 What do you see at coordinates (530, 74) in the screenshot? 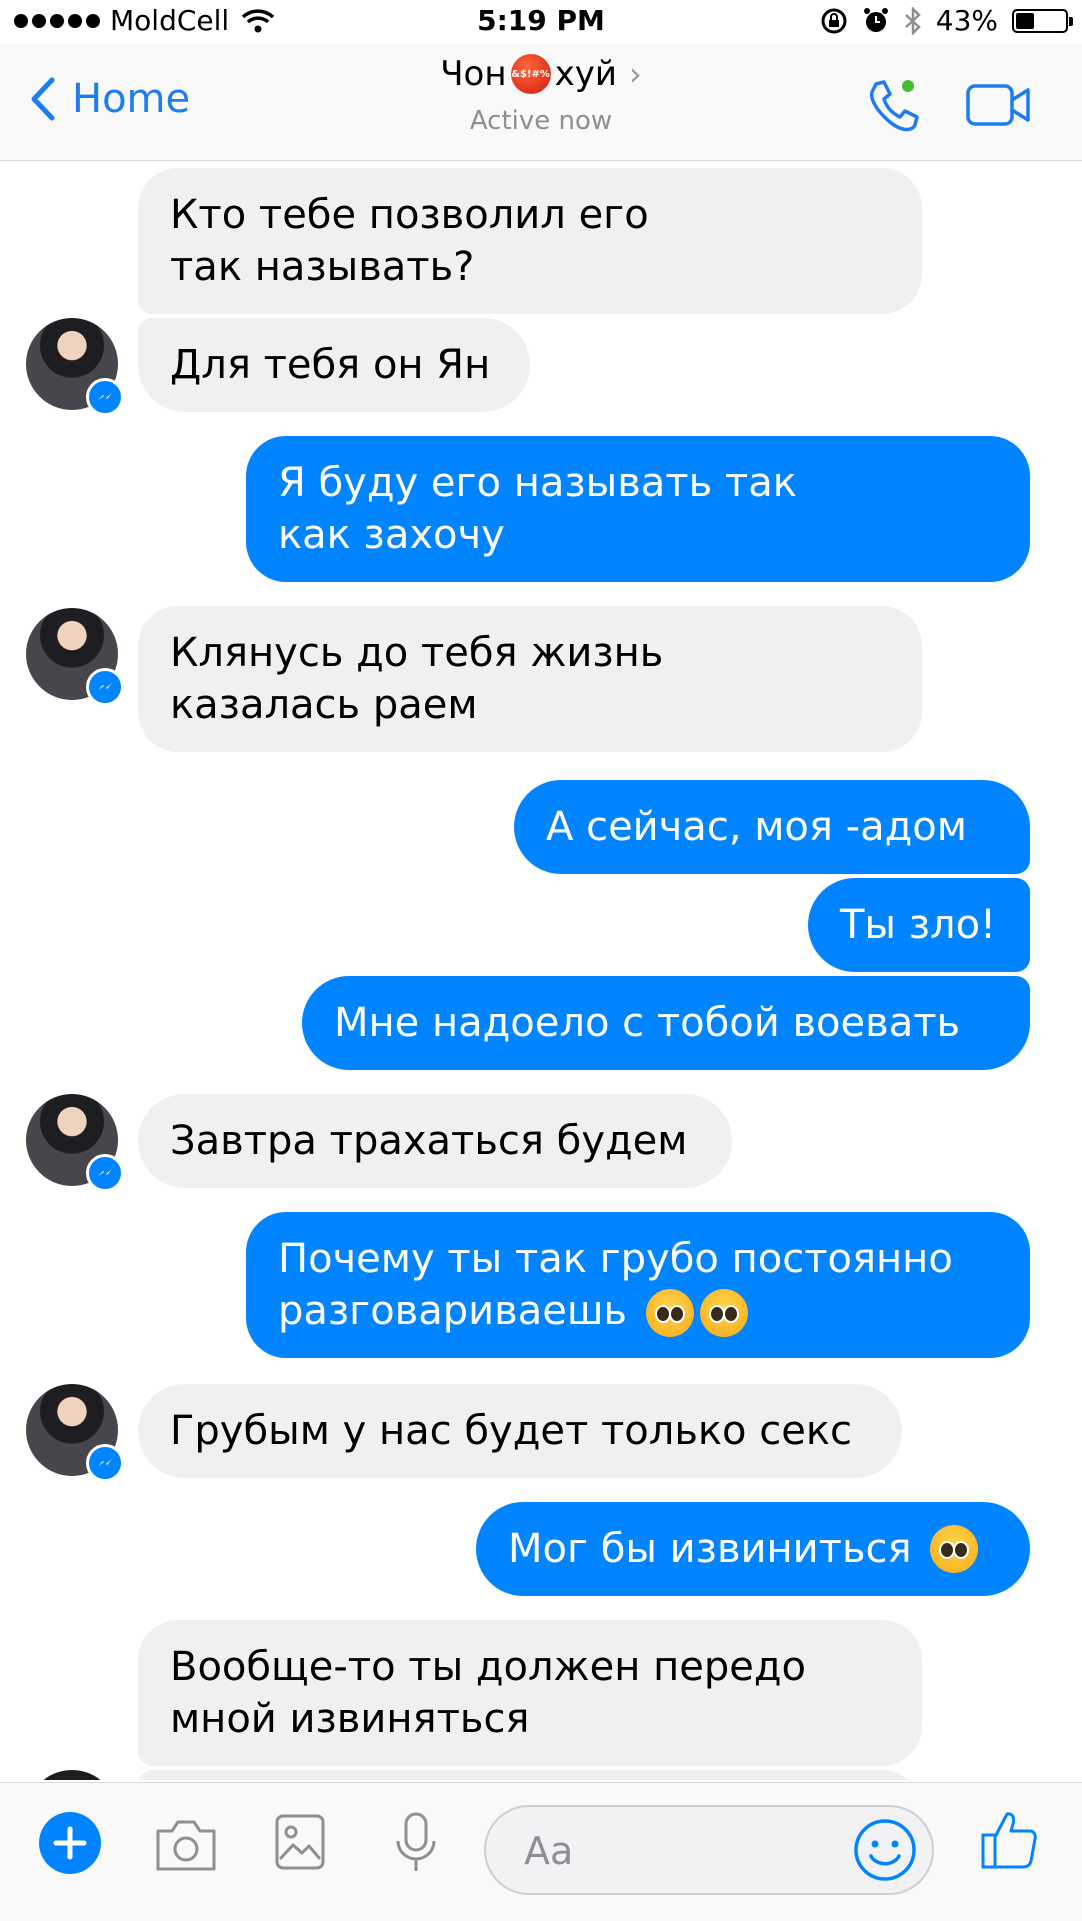
I see `angry-emoji-icon: &$!#%` at bounding box center [530, 74].